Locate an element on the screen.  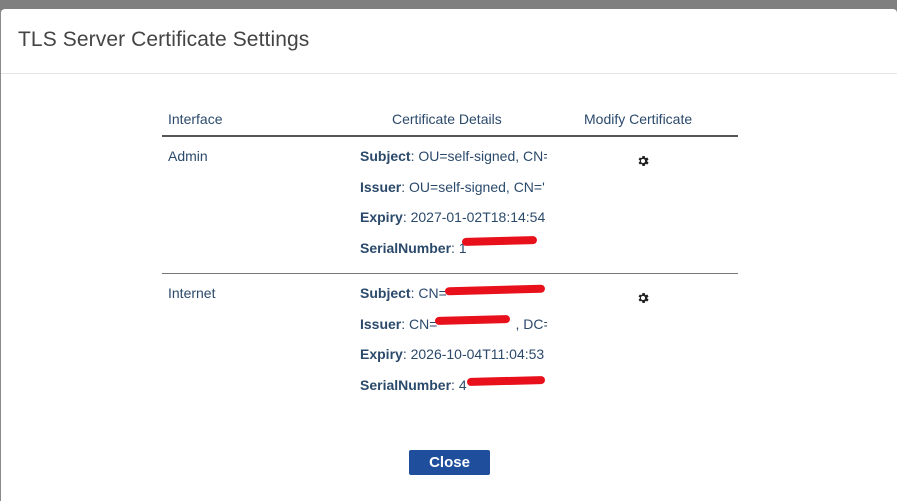
expiry-line: Expiry: 2027-01-02T18:14:54 is located at coordinates (453, 224).